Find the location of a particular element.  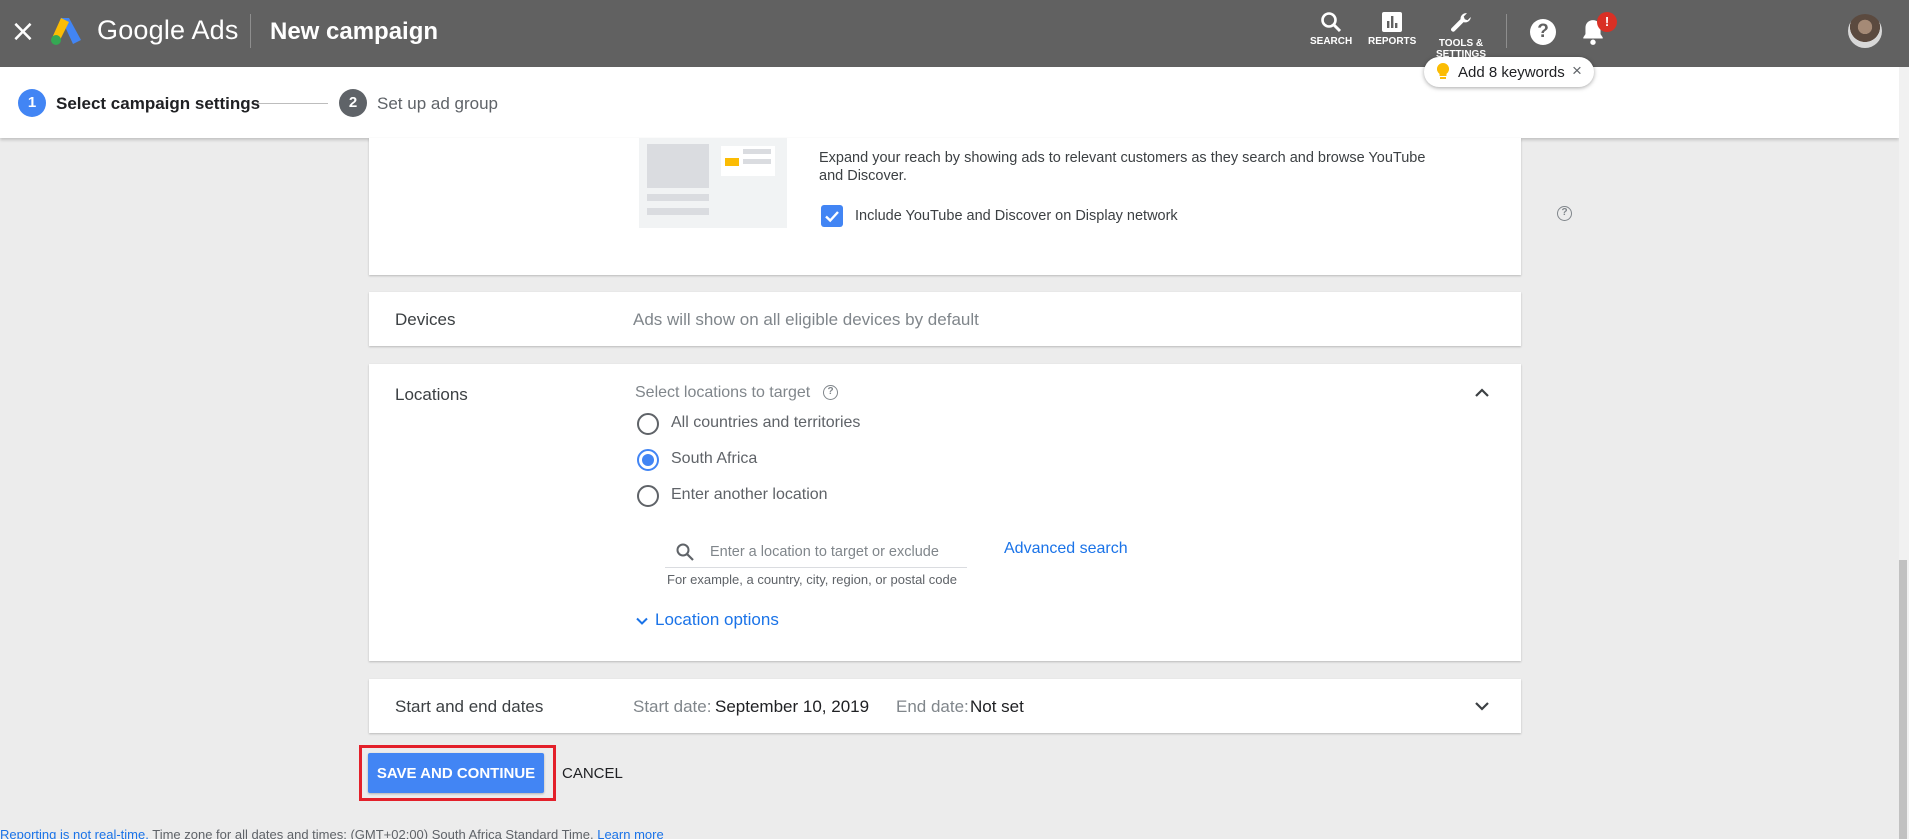

cancel-button: CANCEL is located at coordinates (592, 773).